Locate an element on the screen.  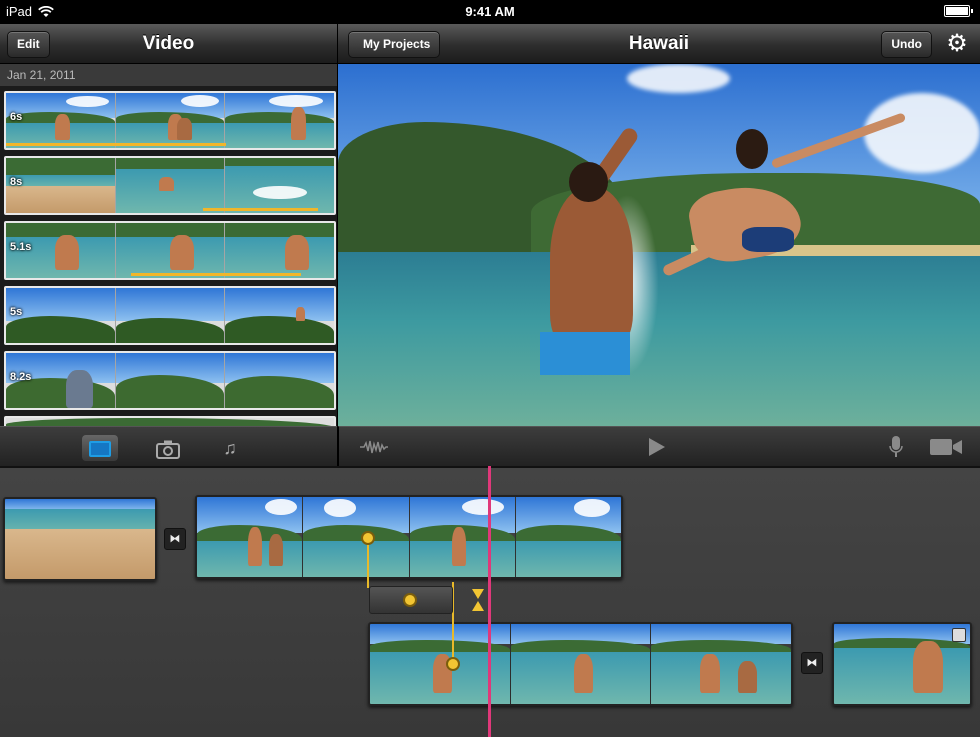
status-bar: iPad 9:41 AM is located at coordinates (490, 12).